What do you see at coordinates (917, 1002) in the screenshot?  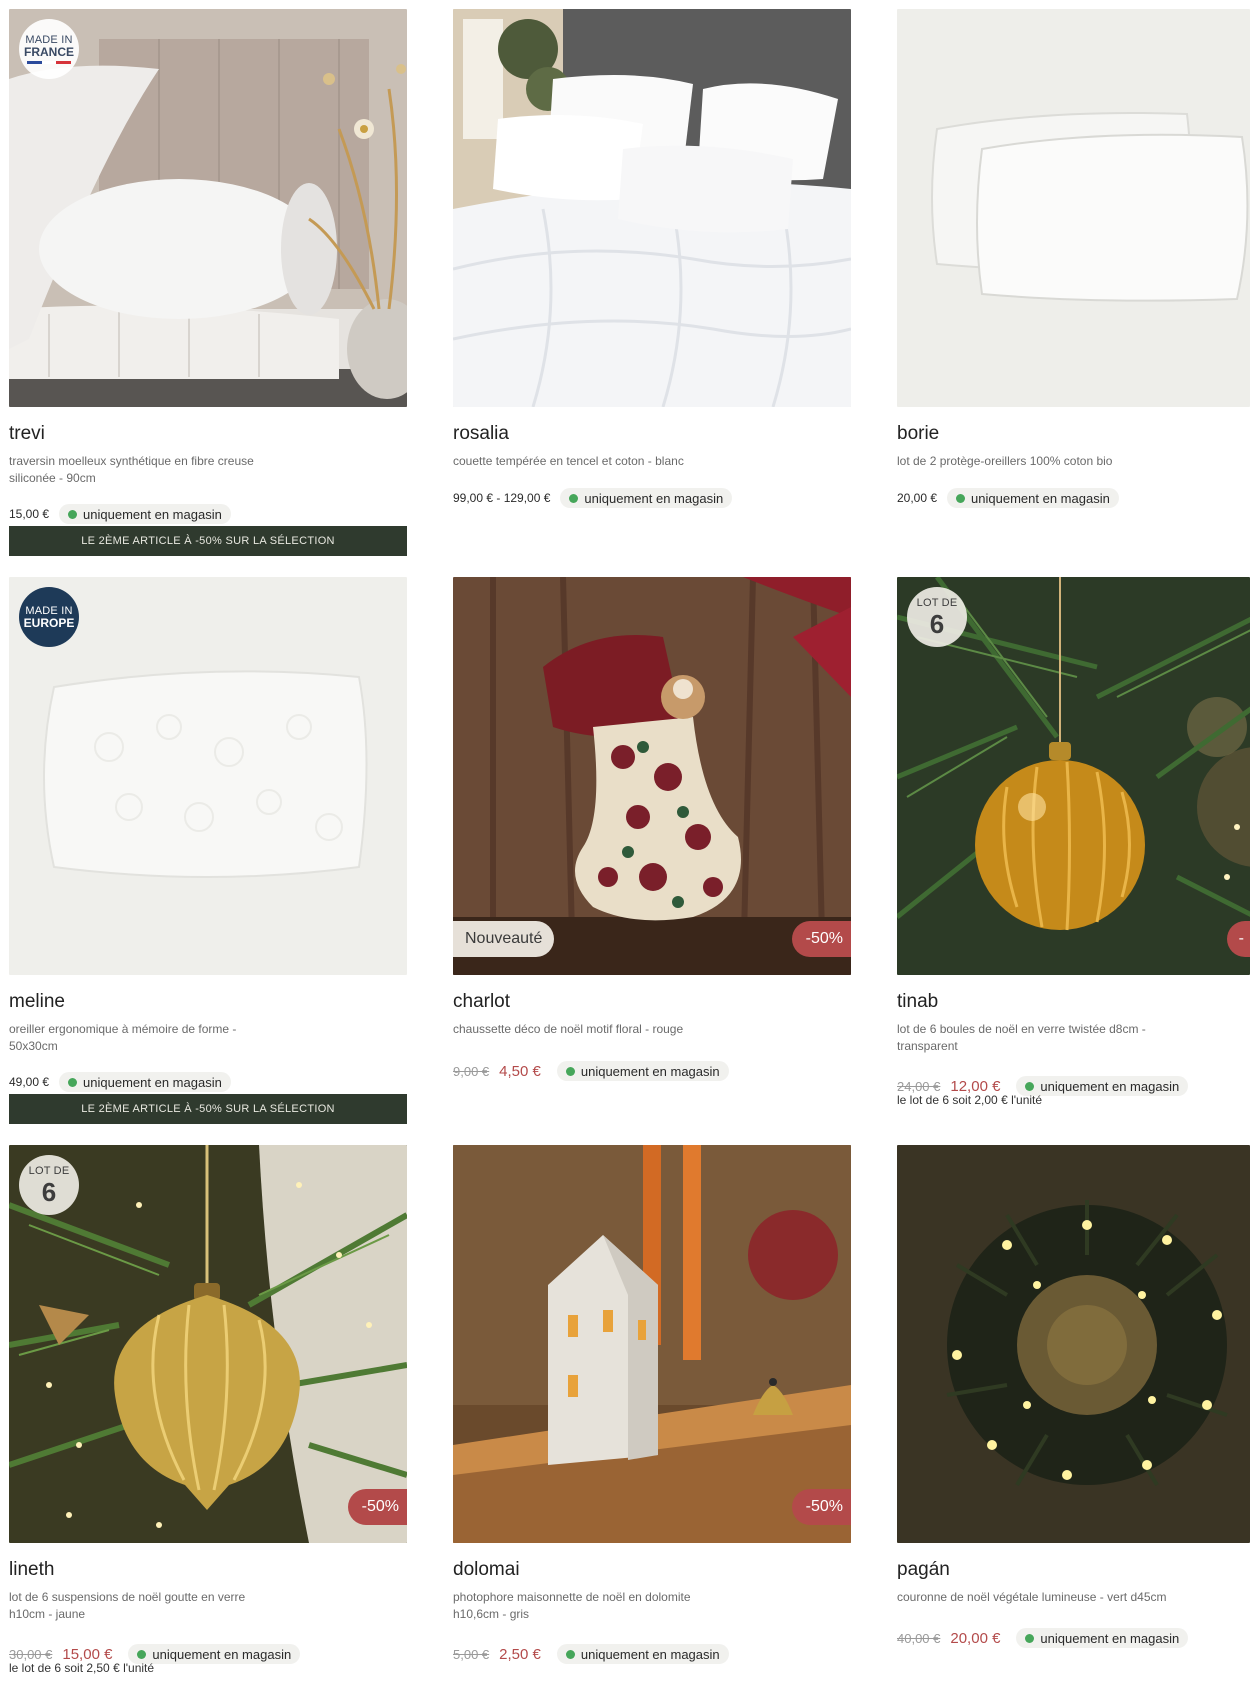 I see `product-name: tinab` at bounding box center [917, 1002].